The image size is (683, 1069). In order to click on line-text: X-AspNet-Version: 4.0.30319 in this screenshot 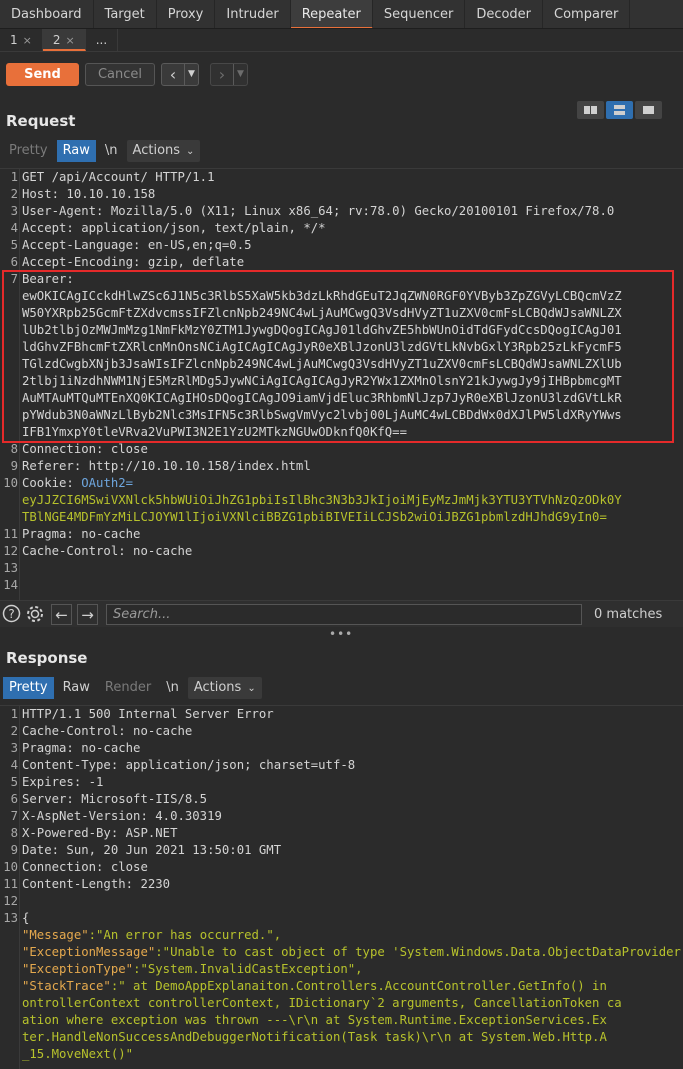, I will do `click(122, 816)`.